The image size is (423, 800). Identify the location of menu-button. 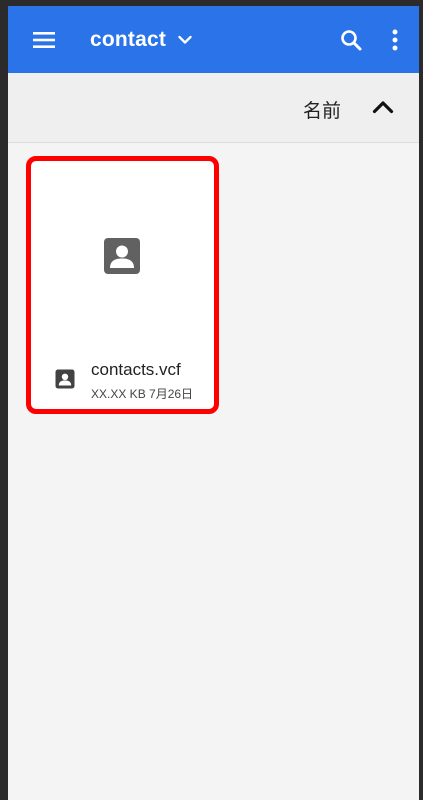
(44, 40).